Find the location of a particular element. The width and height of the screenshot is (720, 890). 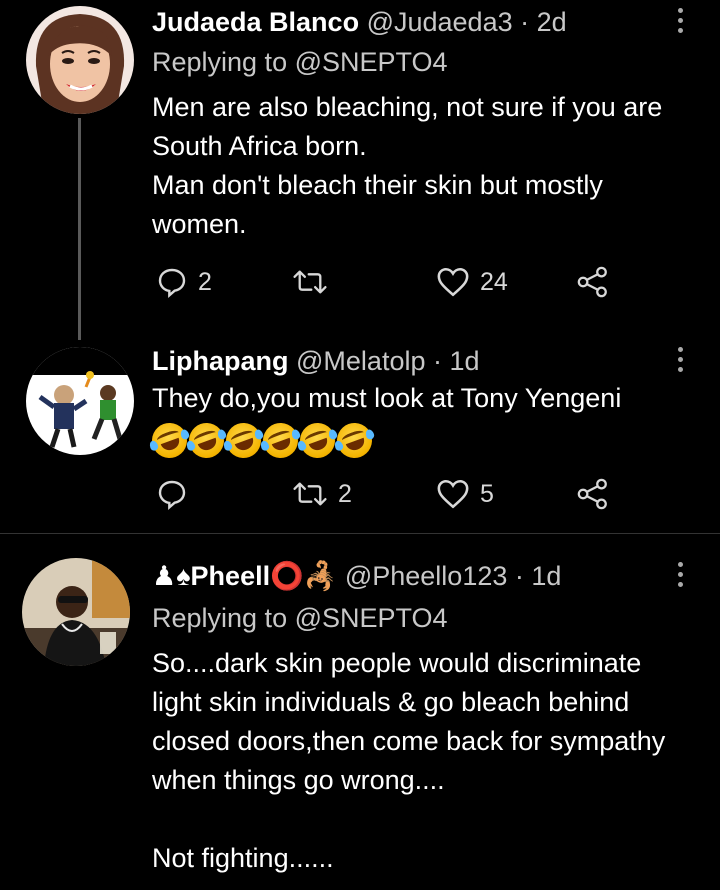

retweet-button is located at coordinates (315, 282).